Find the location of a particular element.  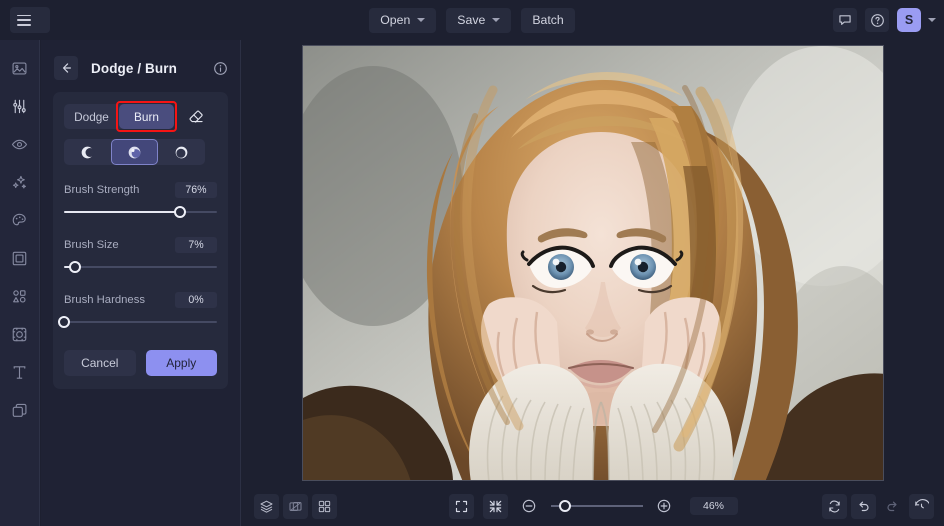

slider-fill is located at coordinates (122, 212).